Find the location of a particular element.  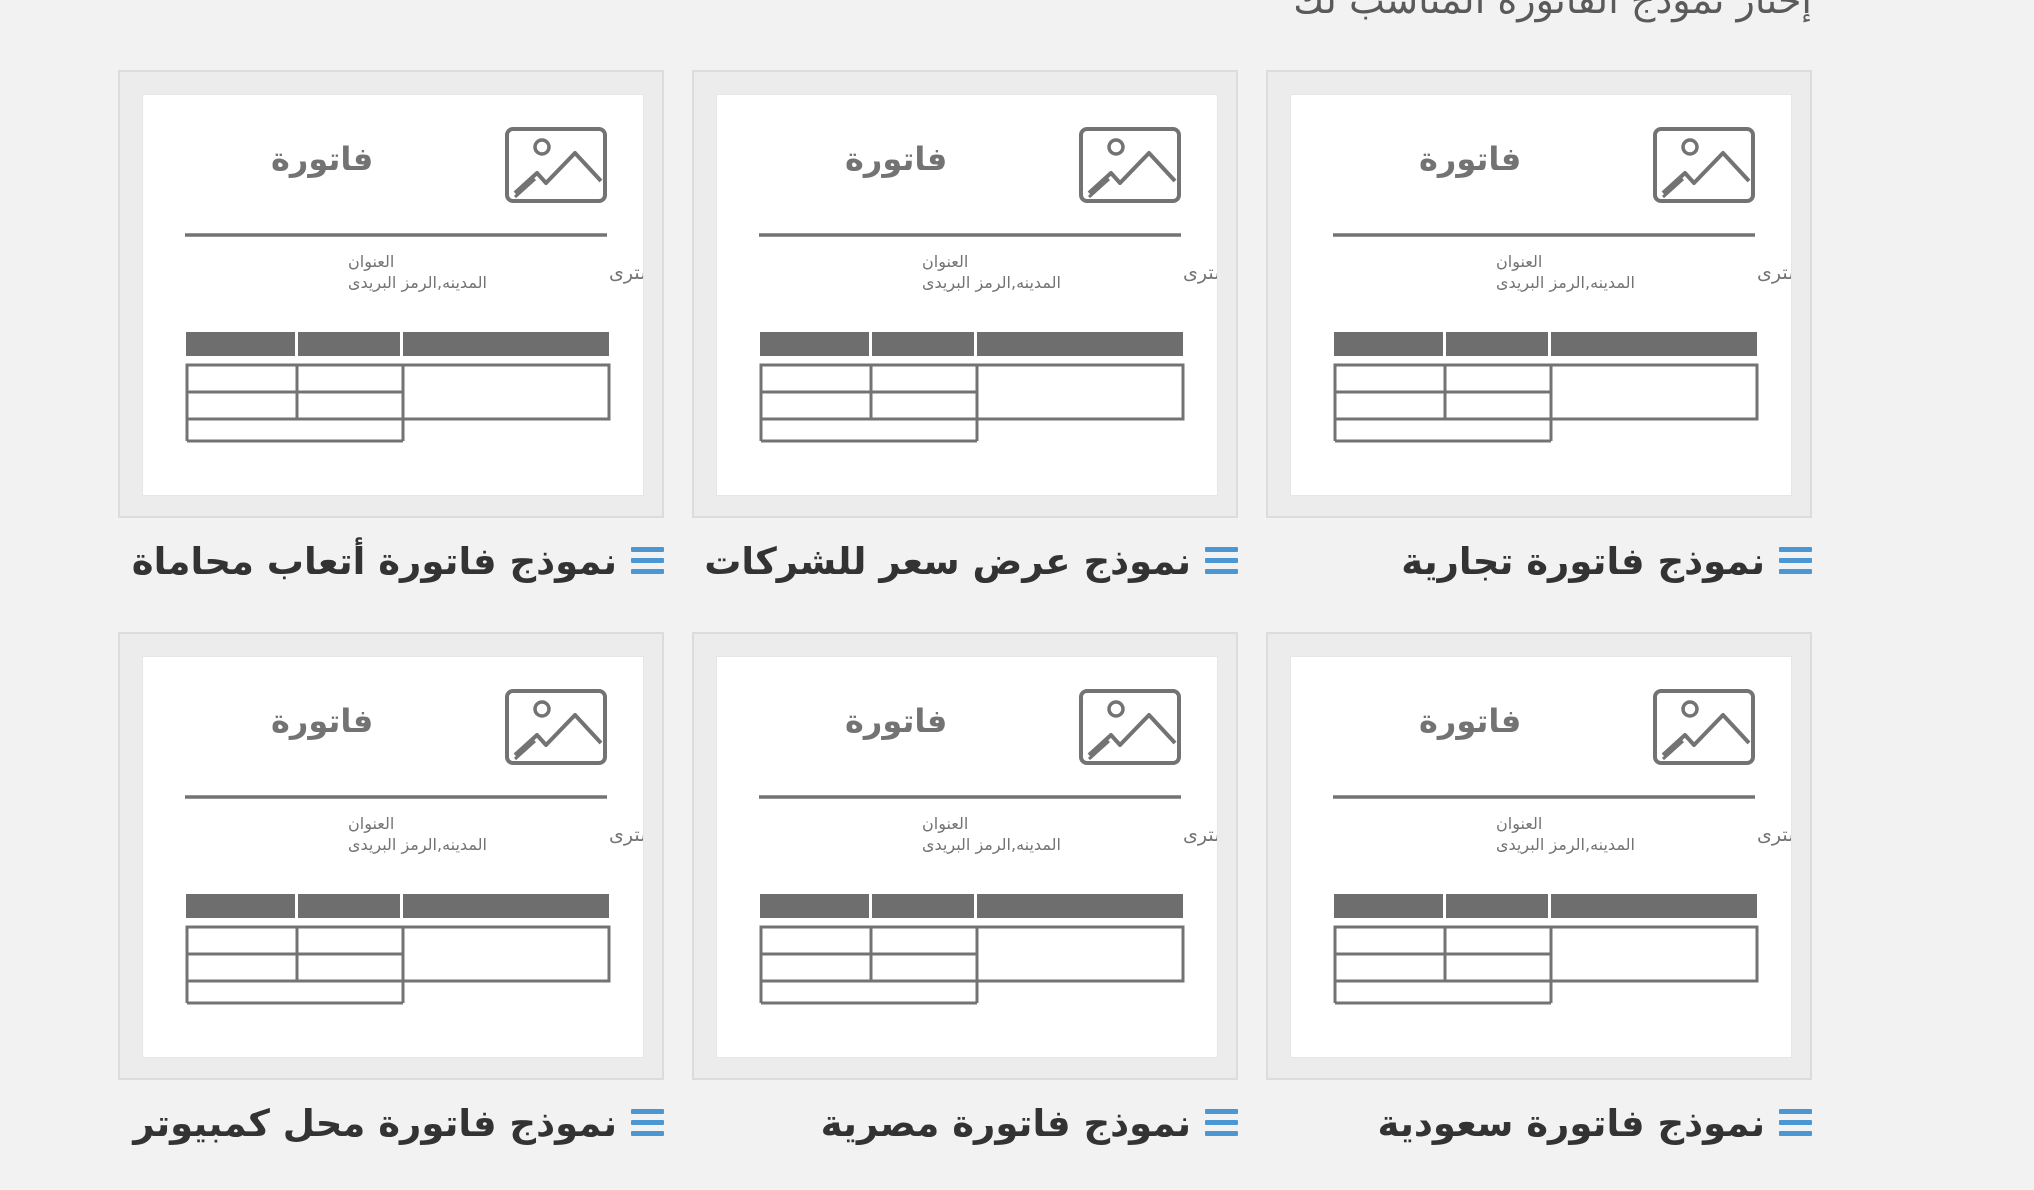

template-title-link: نموذج عرض سعر للشركات is located at coordinates (958, 561).